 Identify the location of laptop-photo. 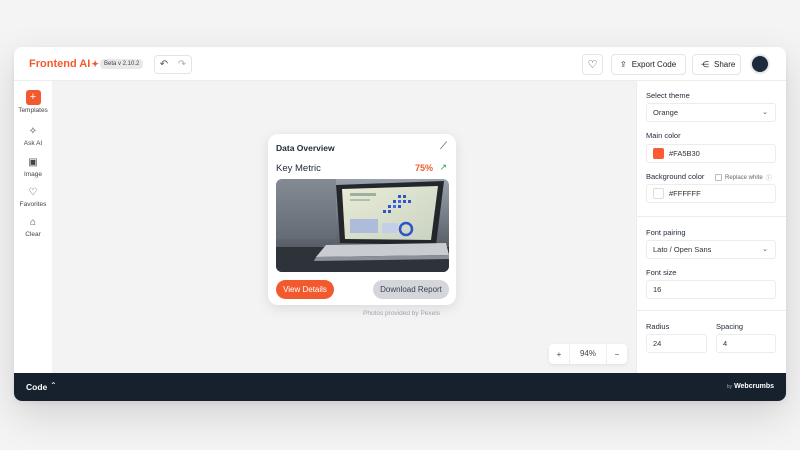
(362, 225).